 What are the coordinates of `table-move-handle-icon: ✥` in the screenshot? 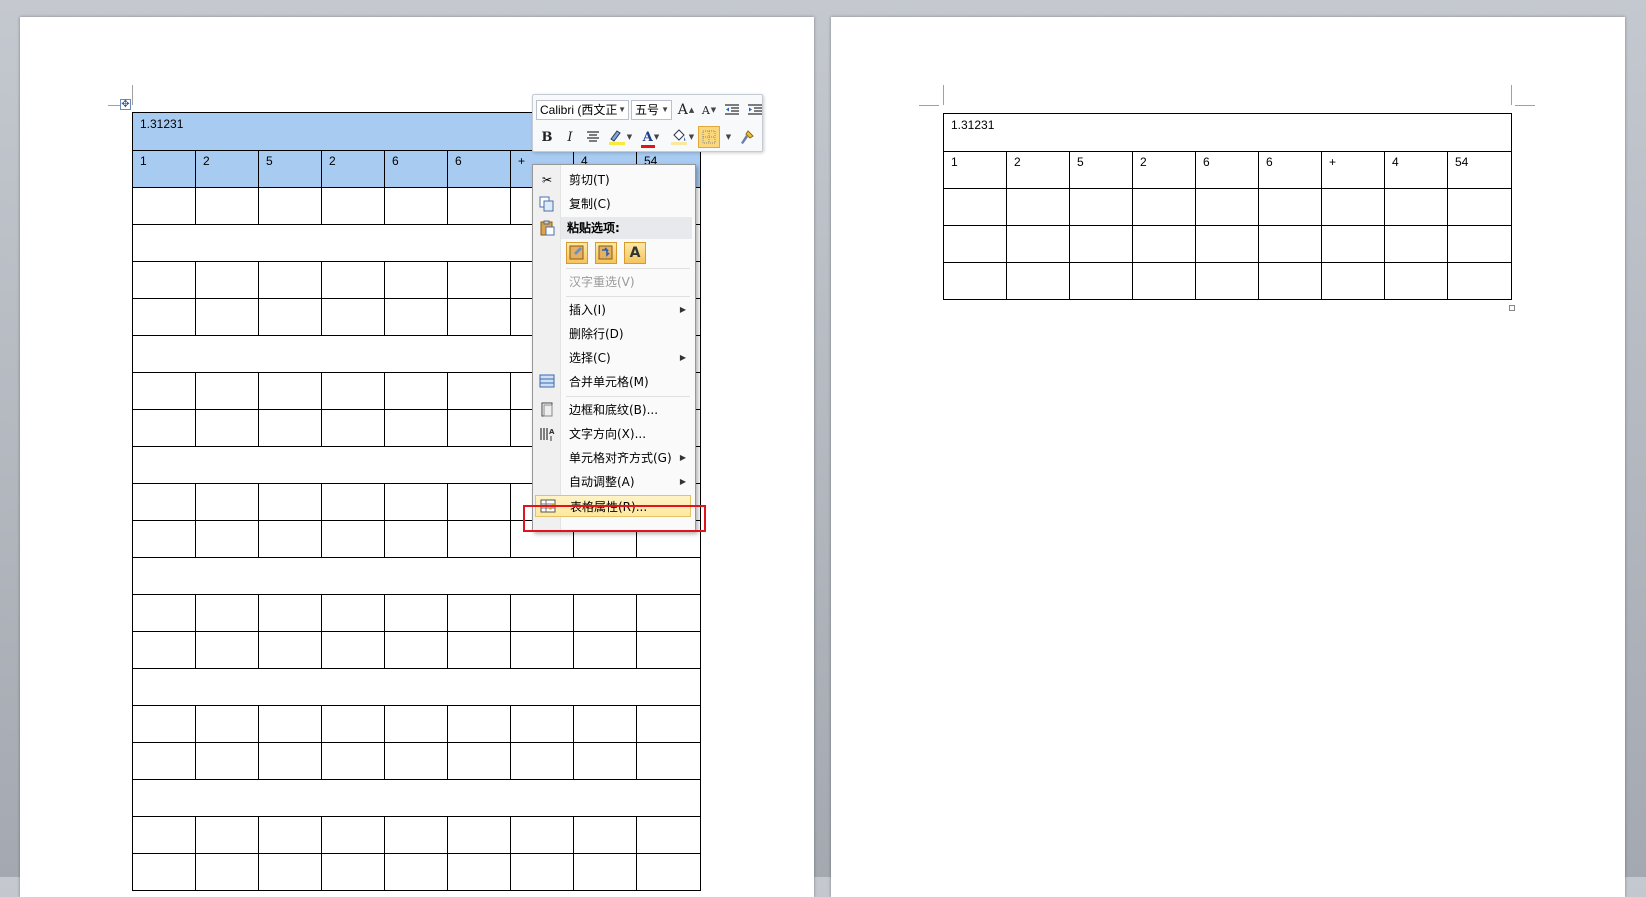 It's located at (125, 104).